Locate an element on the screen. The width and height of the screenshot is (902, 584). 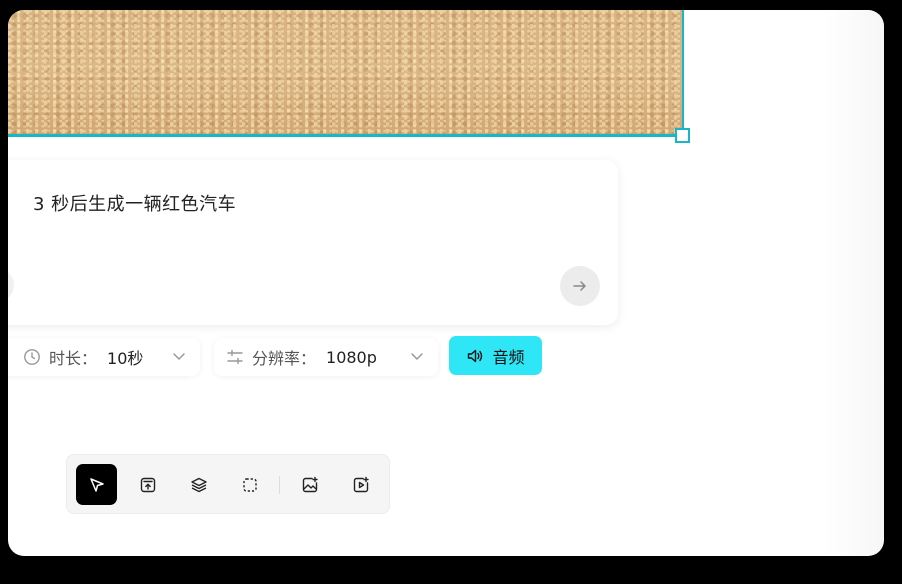
tool-marquee-select is located at coordinates (249, 484).